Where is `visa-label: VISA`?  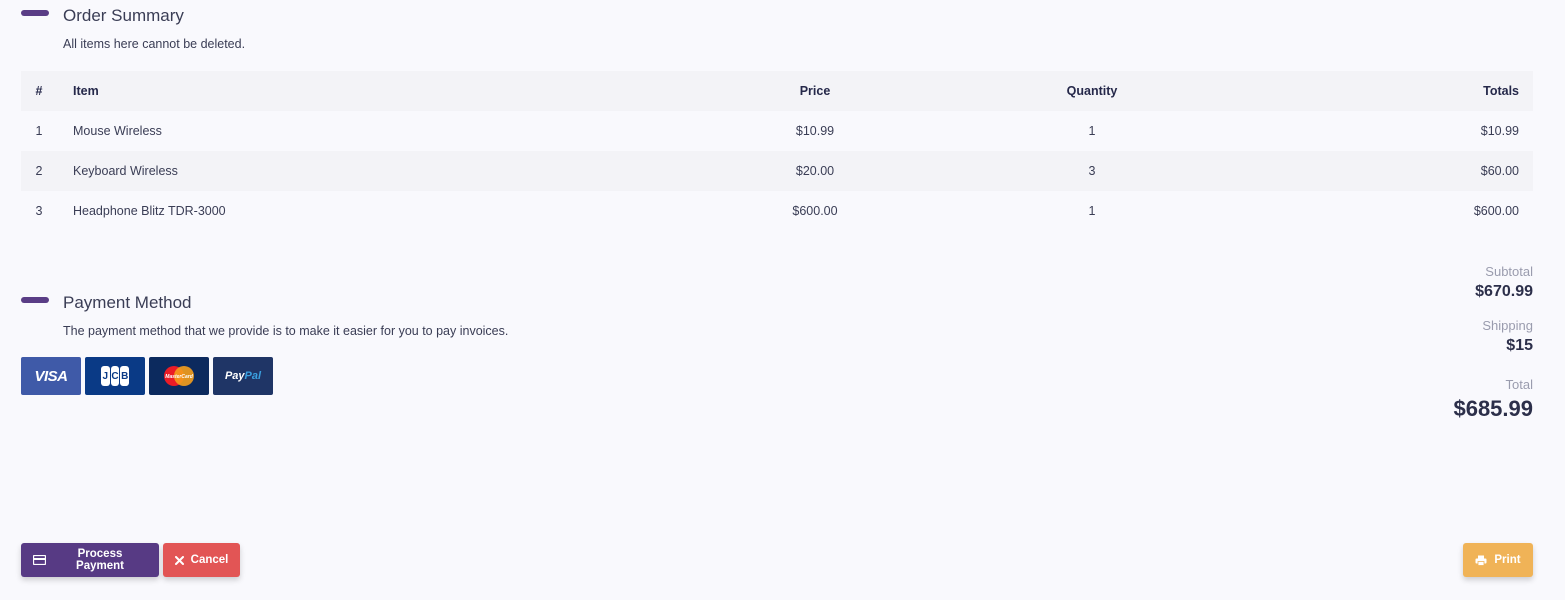
visa-label: VISA is located at coordinates (51, 376).